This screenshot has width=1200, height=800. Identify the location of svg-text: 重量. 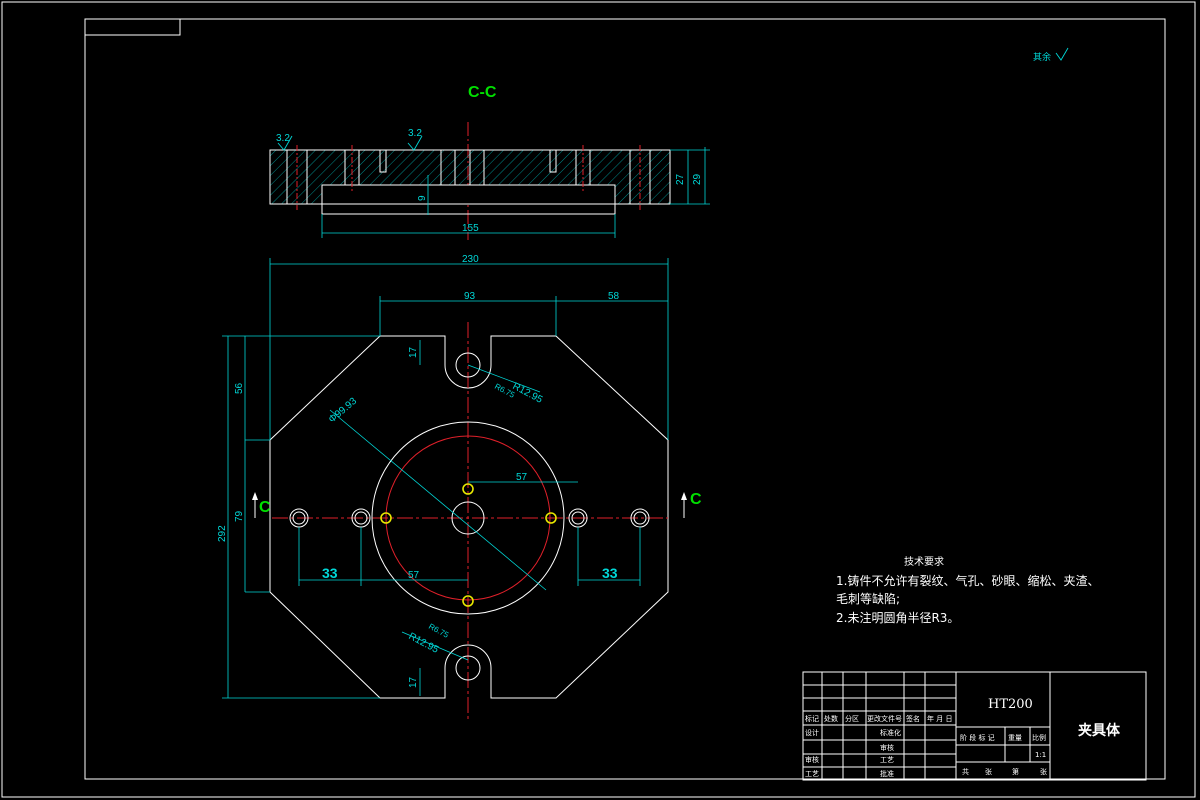
(1015, 738).